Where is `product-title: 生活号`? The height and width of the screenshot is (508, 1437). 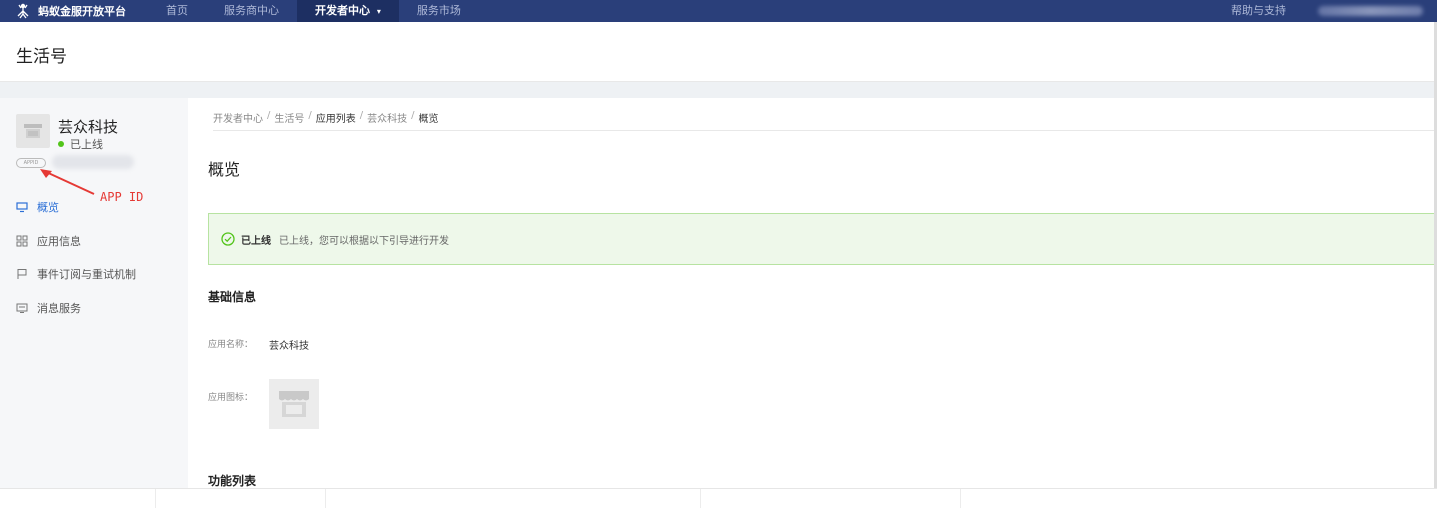 product-title: 生活号 is located at coordinates (41, 57).